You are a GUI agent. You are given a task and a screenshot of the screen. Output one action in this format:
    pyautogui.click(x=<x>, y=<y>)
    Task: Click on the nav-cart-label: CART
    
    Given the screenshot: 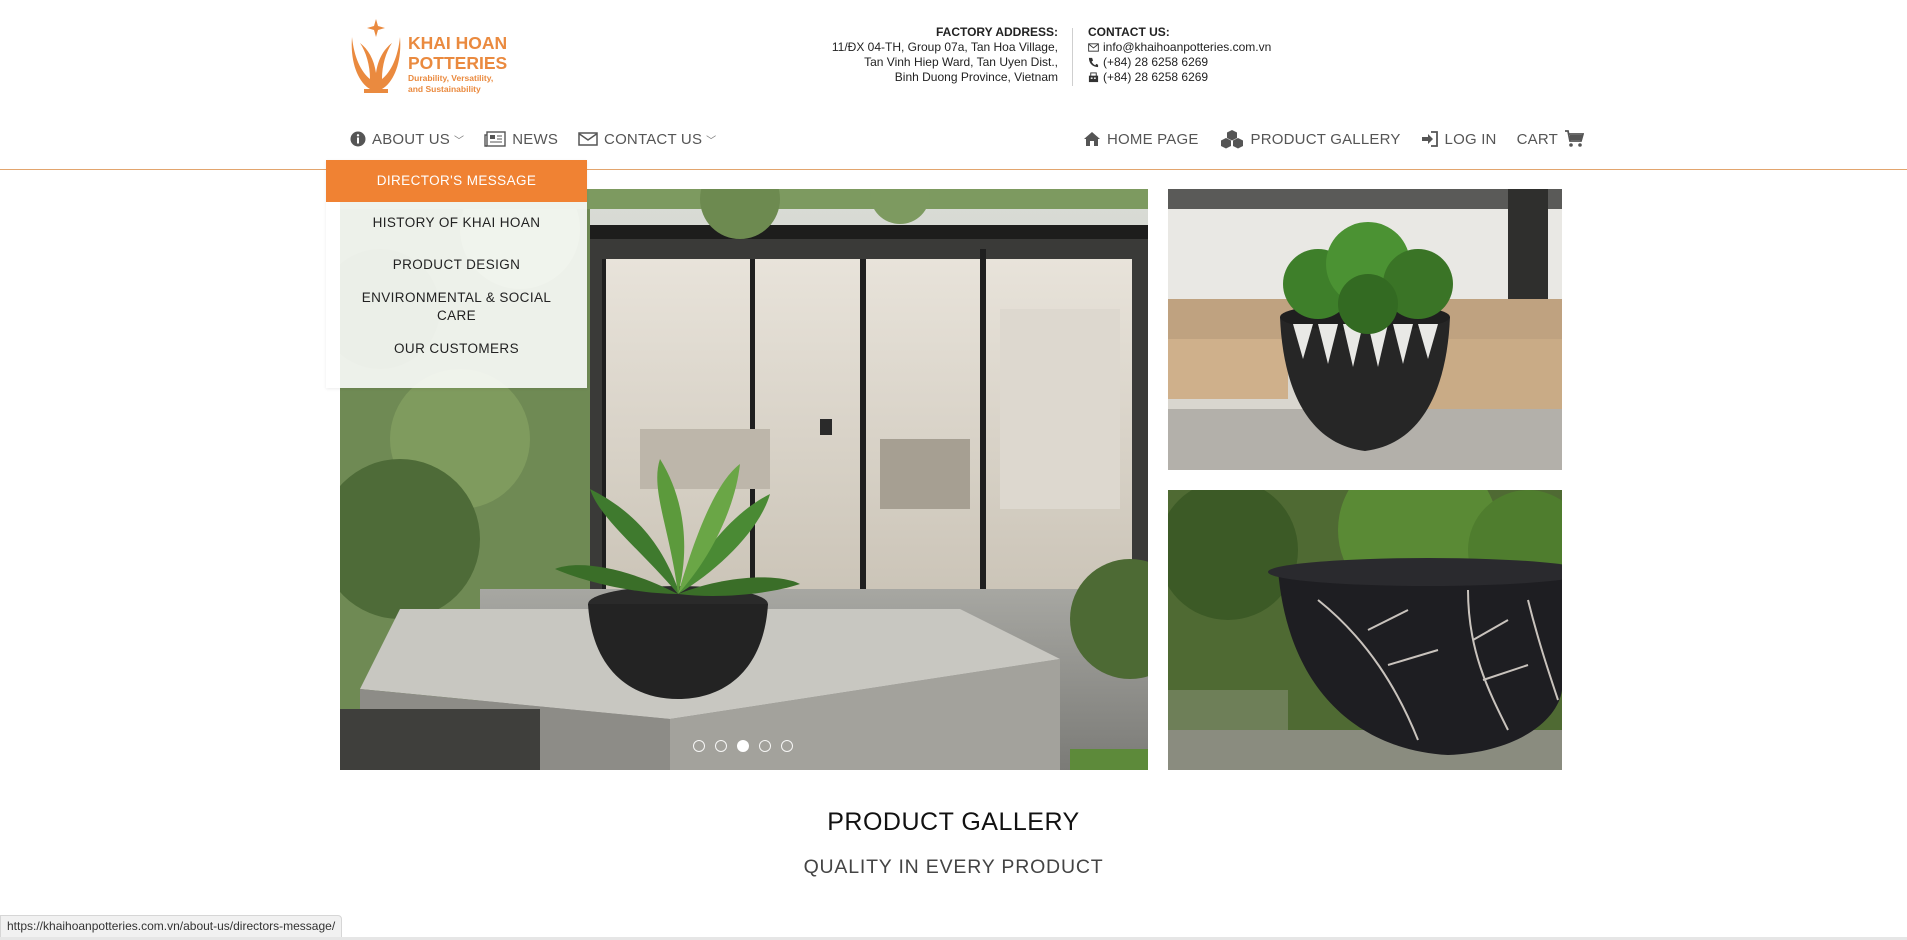 What is the action you would take?
    pyautogui.click(x=1537, y=139)
    